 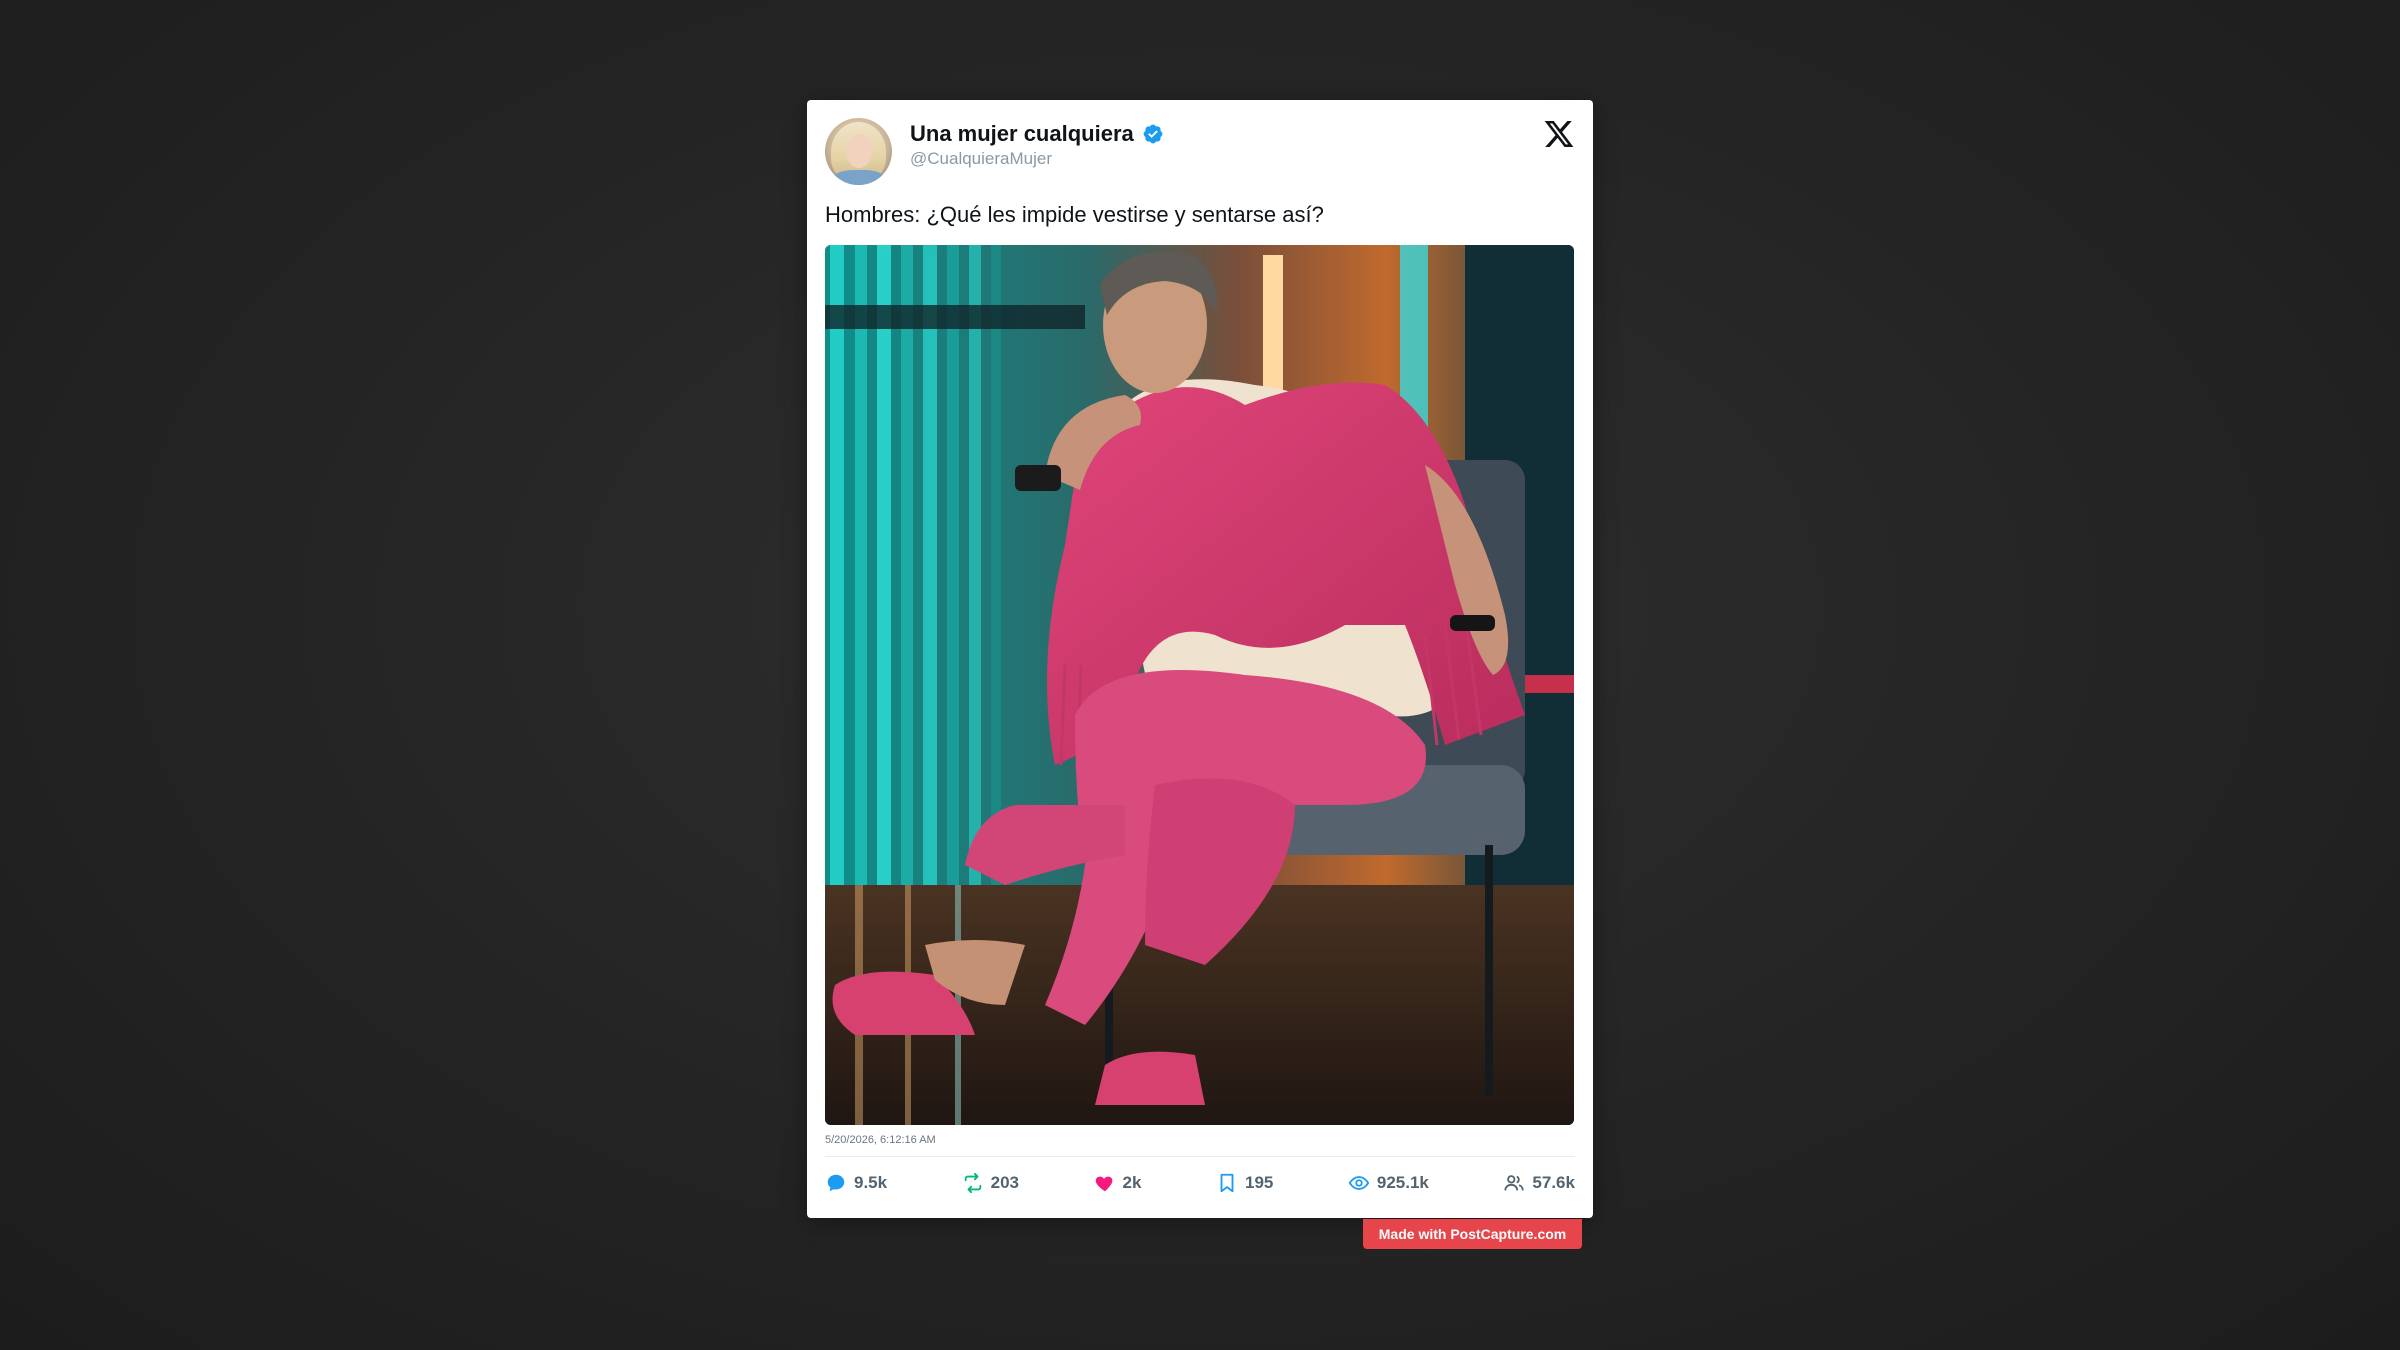 What do you see at coordinates (859, 177) in the screenshot?
I see `avatar-shirt` at bounding box center [859, 177].